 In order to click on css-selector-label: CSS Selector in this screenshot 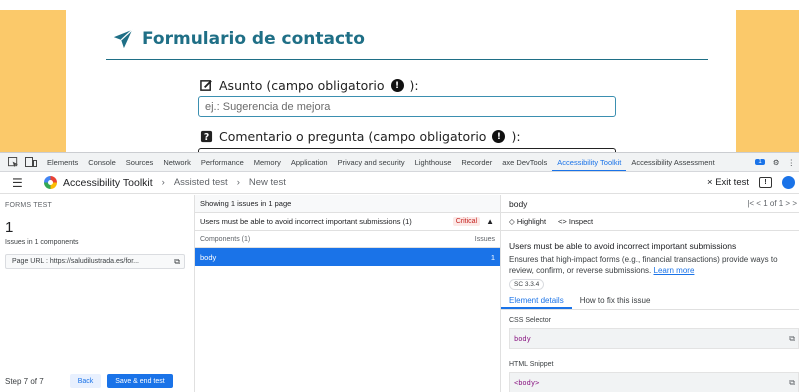, I will do `click(530, 320)`.